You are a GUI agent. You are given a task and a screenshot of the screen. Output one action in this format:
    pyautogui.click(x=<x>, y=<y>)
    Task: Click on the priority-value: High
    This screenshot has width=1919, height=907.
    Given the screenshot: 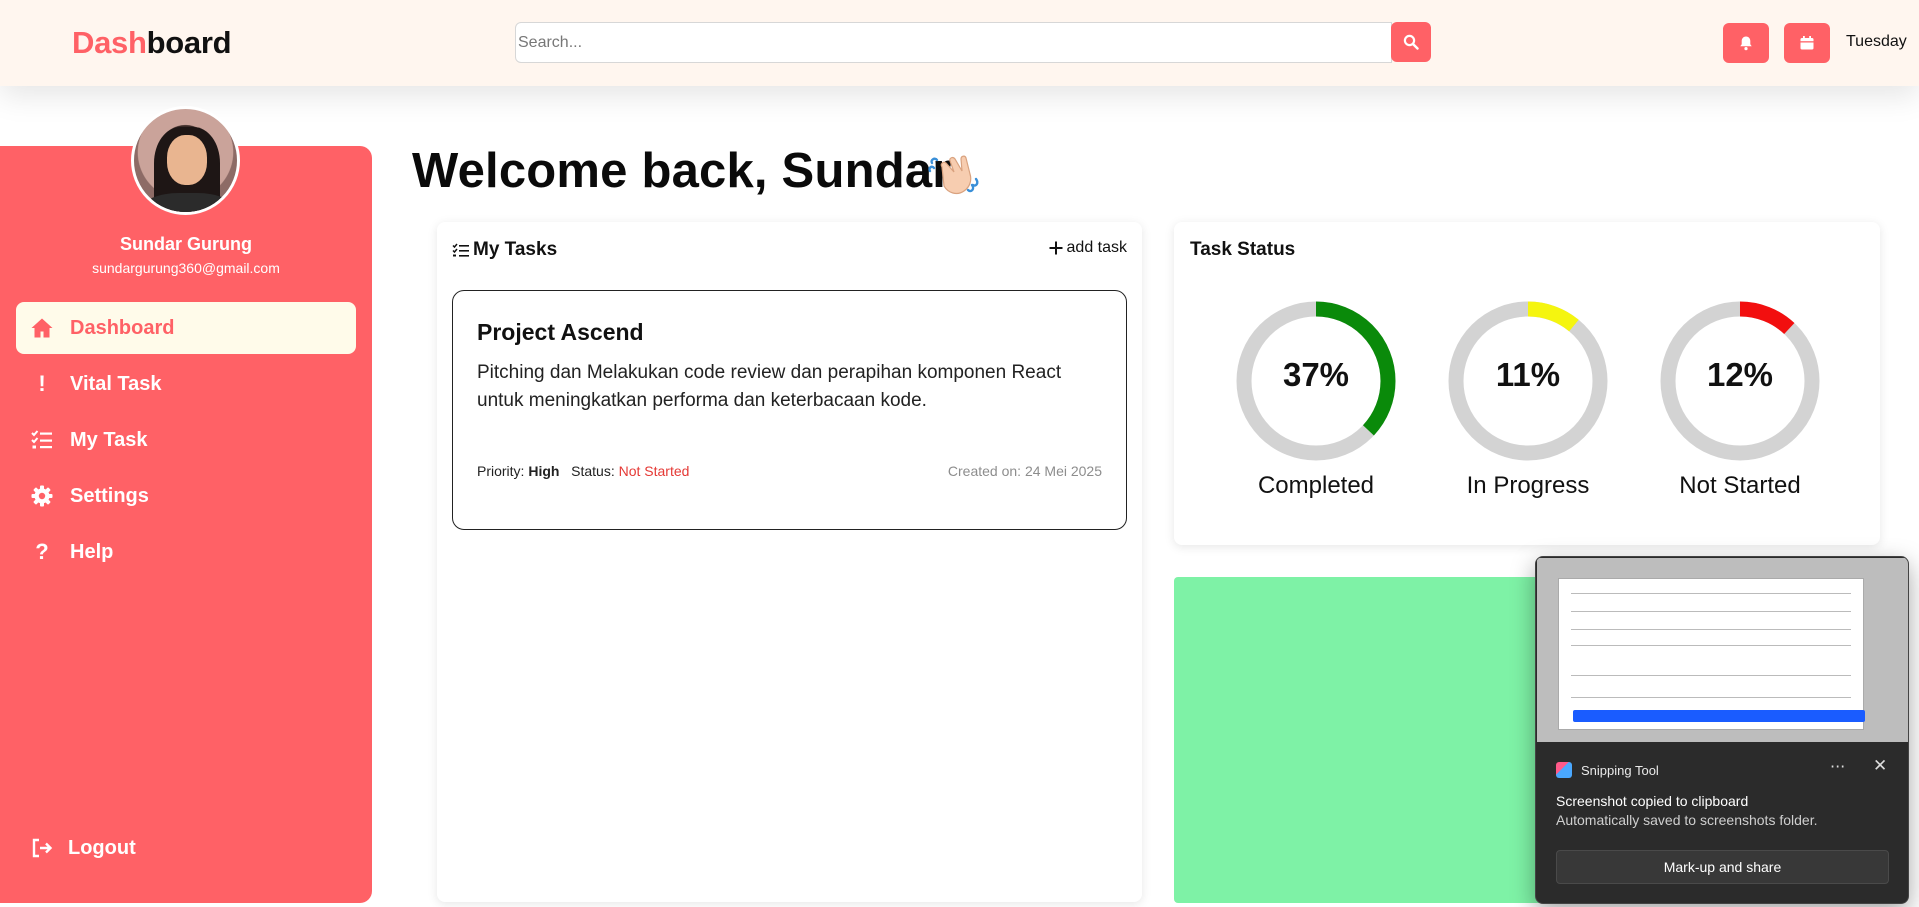 What is the action you would take?
    pyautogui.click(x=544, y=471)
    